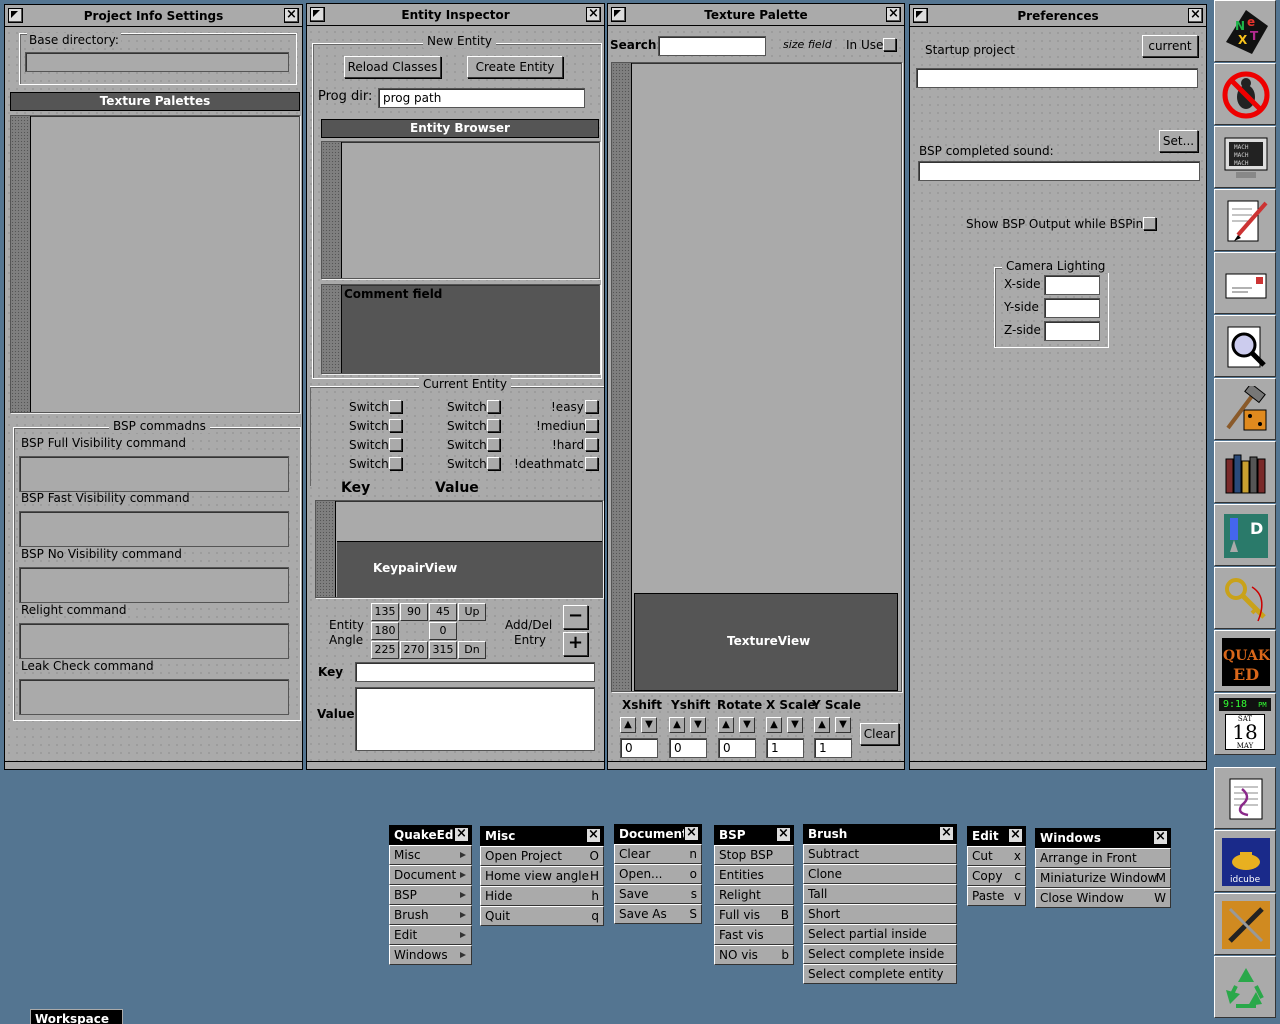  What do you see at coordinates (154, 585) in the screenshot?
I see `bsp-no-vis-field` at bounding box center [154, 585].